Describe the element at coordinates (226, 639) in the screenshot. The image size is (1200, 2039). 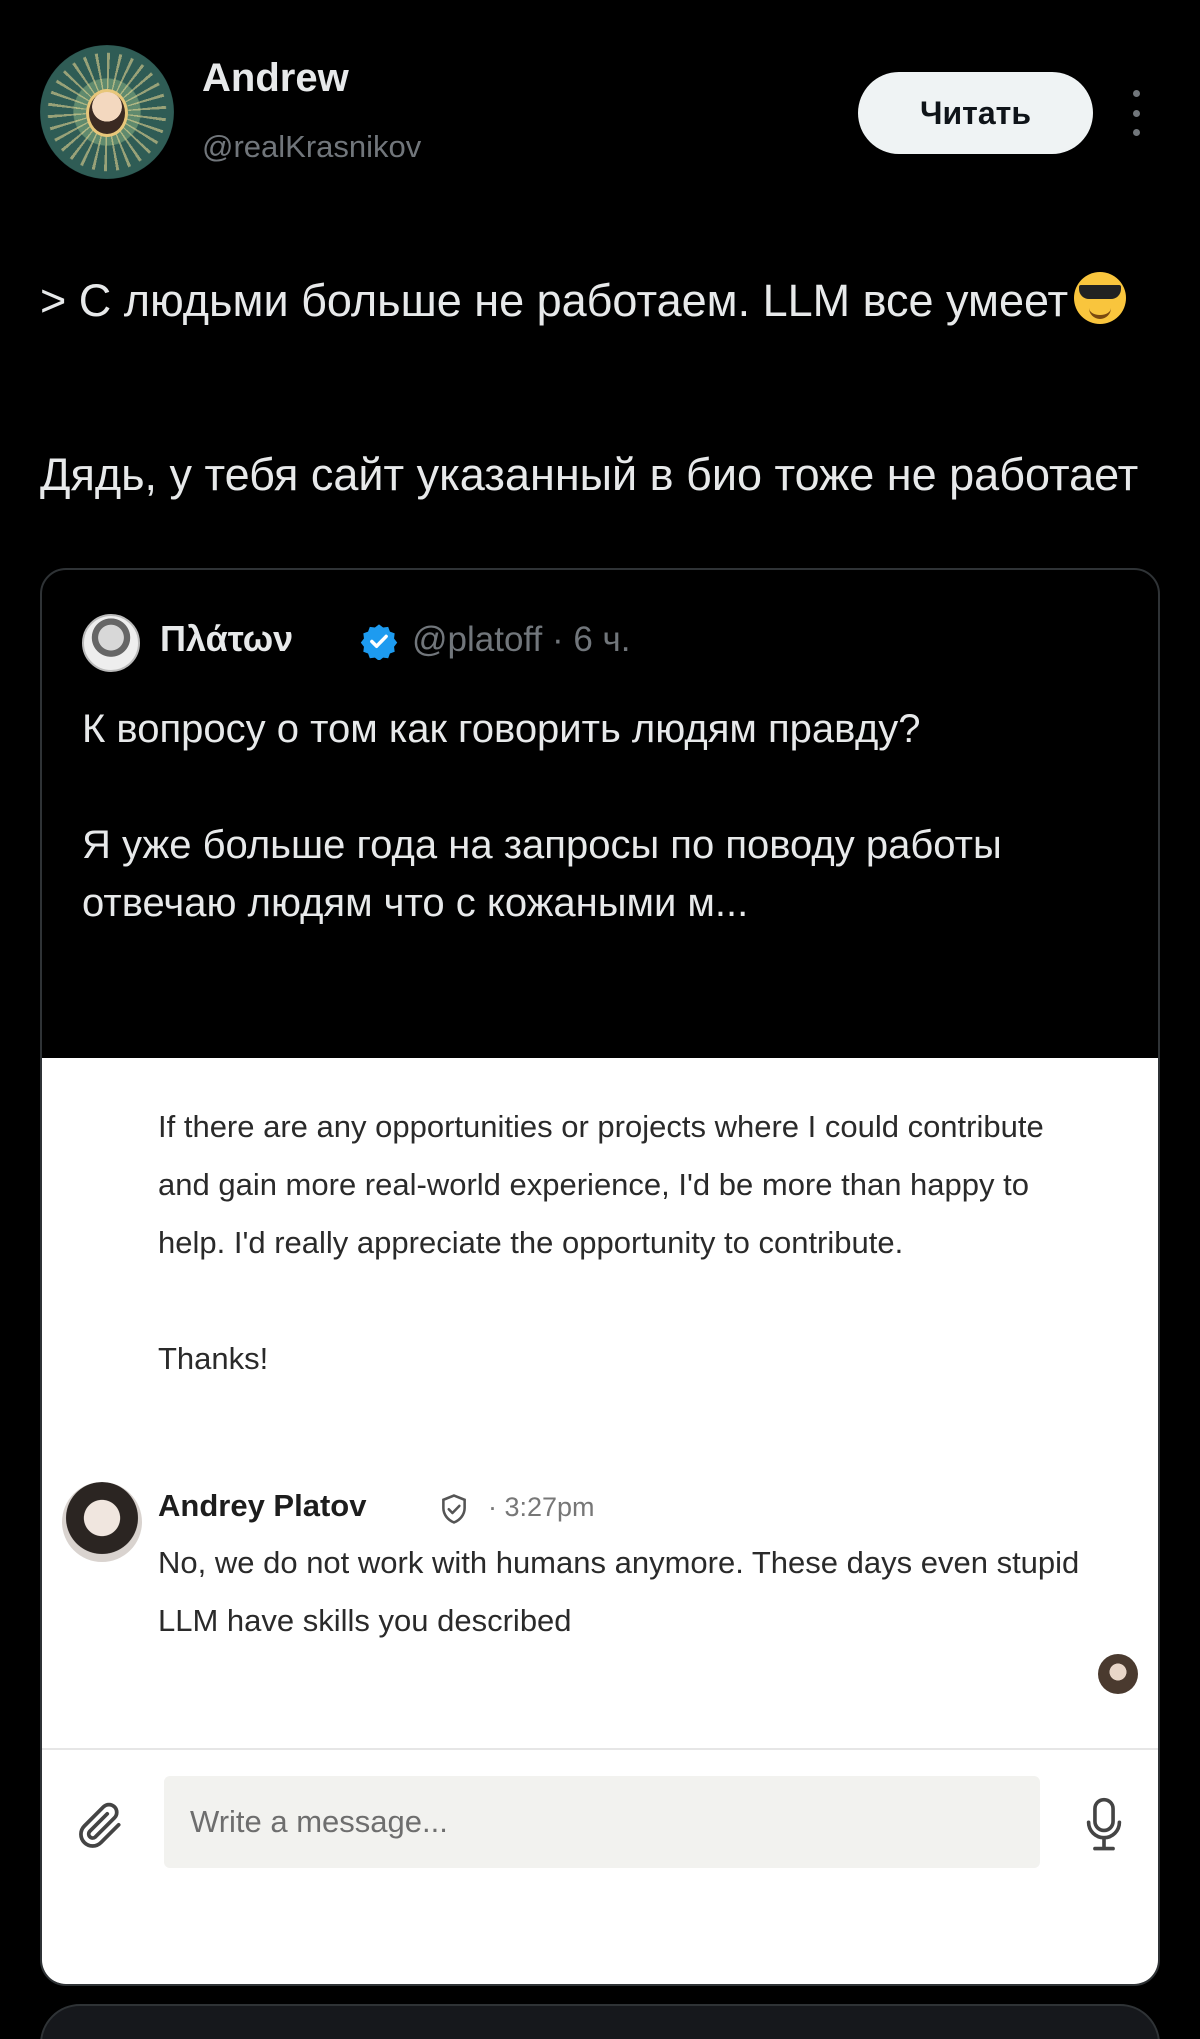
I see `quoted-author-name: Πλάτων` at that location.